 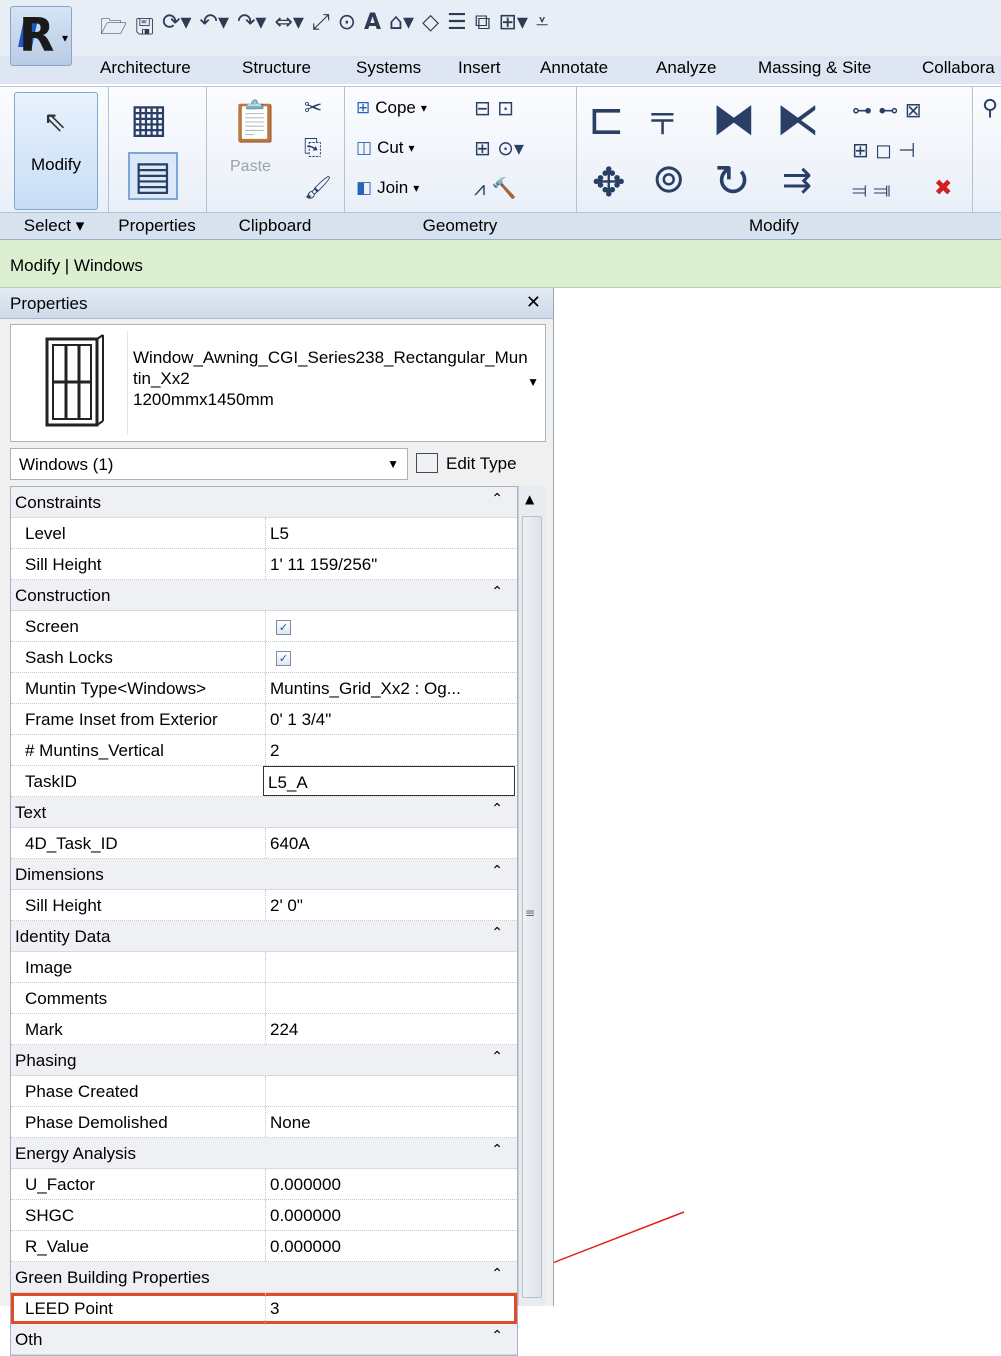 What do you see at coordinates (389, 781) in the screenshot?
I see `property-value-cell: L5_A` at bounding box center [389, 781].